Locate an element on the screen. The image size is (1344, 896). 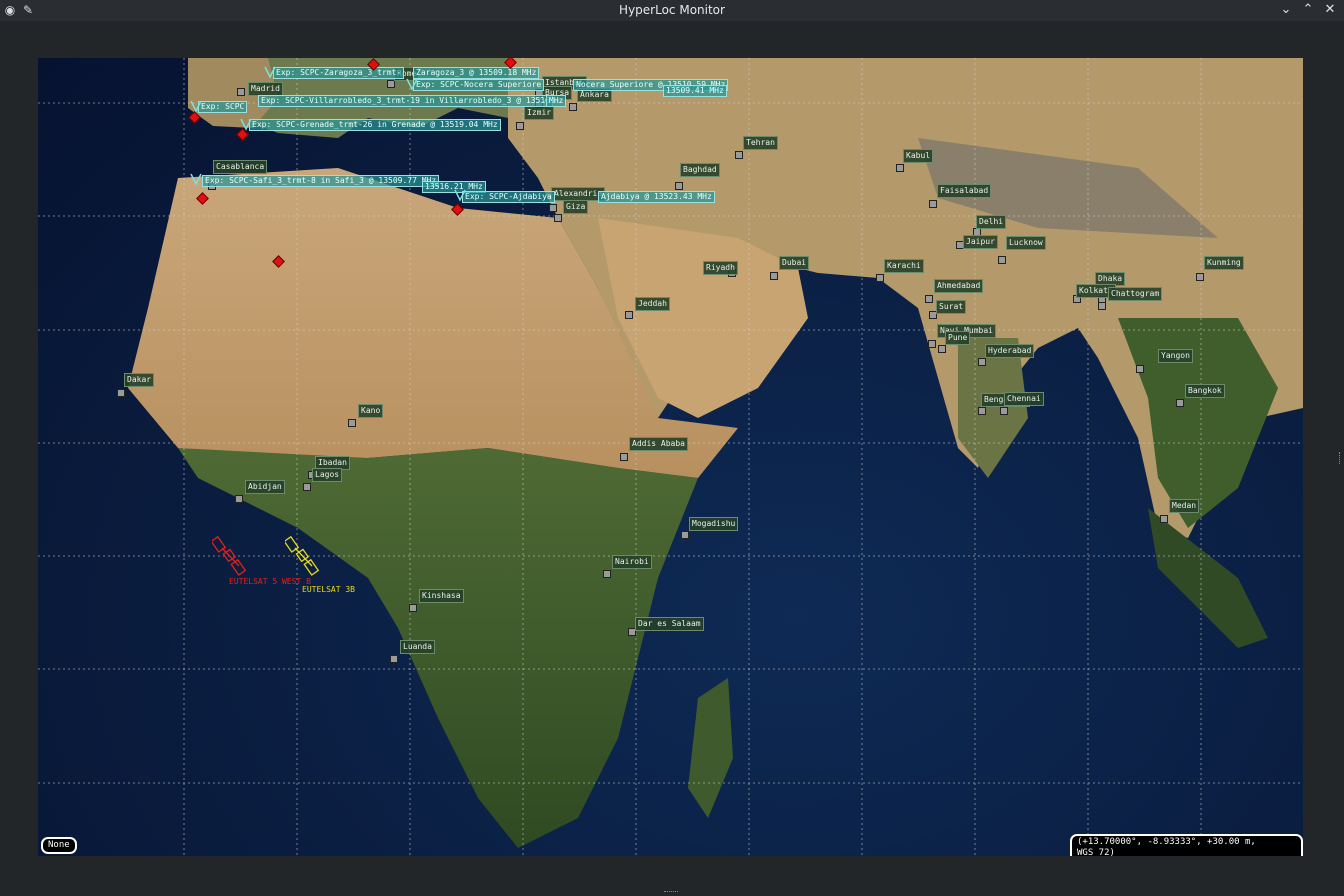
city-label: Hyderabad is located at coordinates (1010, 351).